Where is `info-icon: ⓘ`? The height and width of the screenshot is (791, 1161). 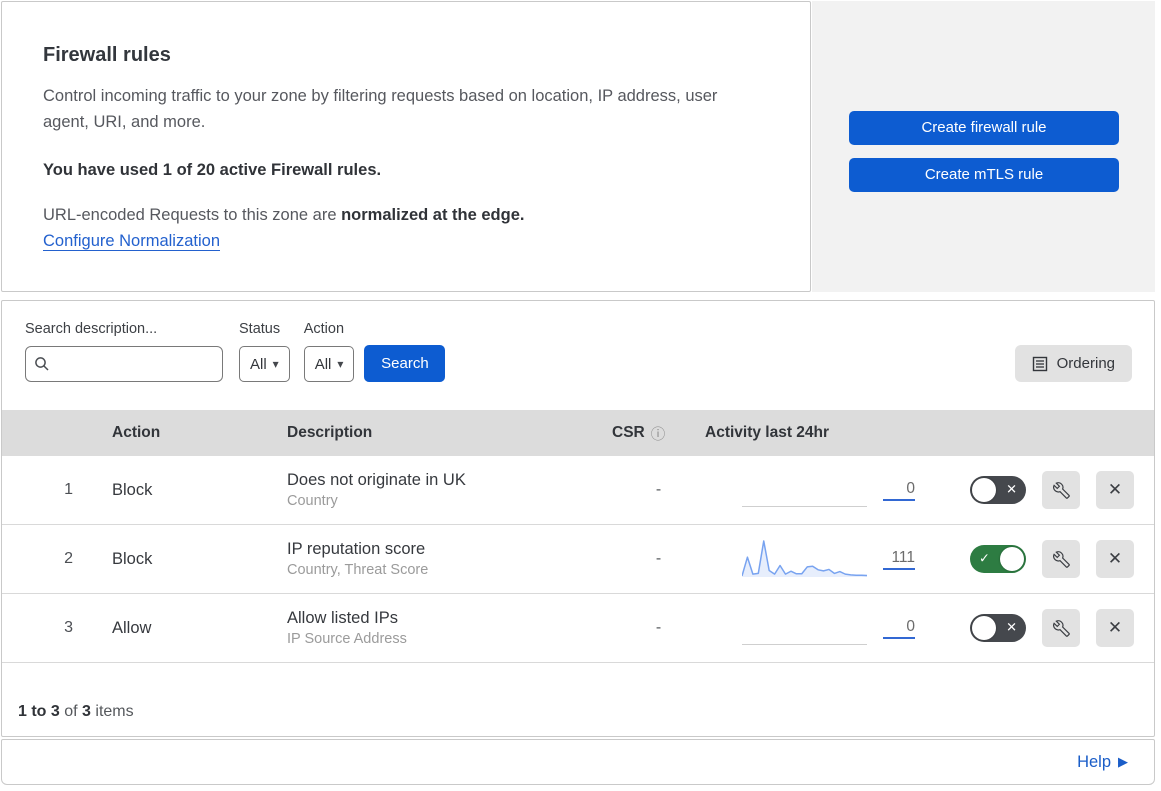
info-icon: ⓘ is located at coordinates (658, 433).